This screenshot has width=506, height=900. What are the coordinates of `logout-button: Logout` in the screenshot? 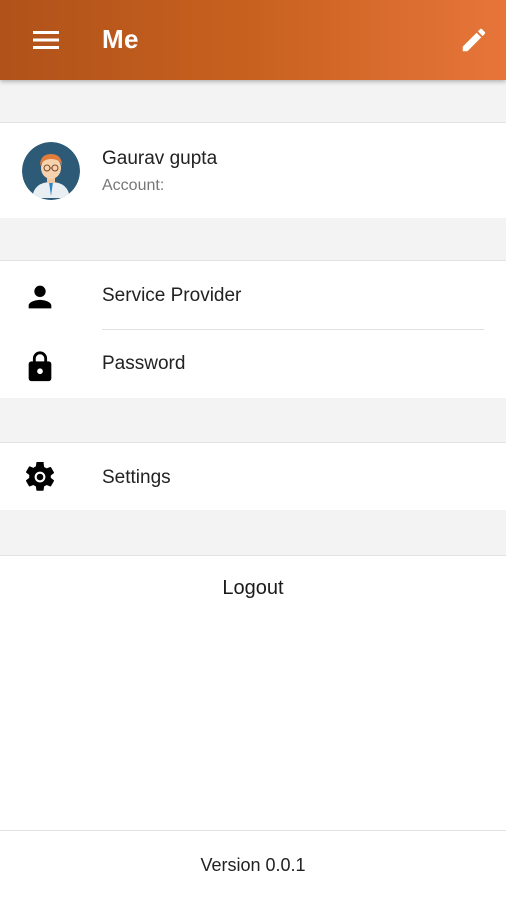 It's located at (253, 588).